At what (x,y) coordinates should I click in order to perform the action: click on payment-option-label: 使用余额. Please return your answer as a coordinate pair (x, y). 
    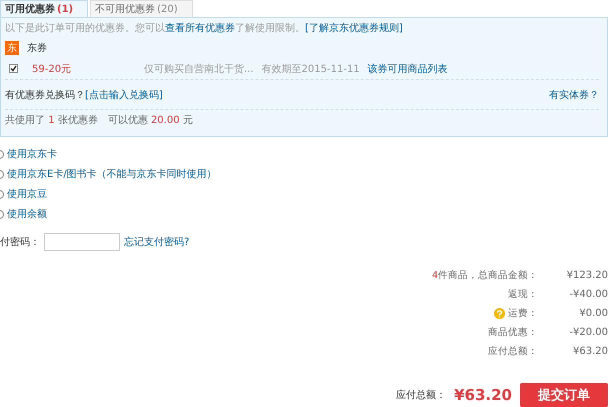
    Looking at the image, I should click on (27, 214).